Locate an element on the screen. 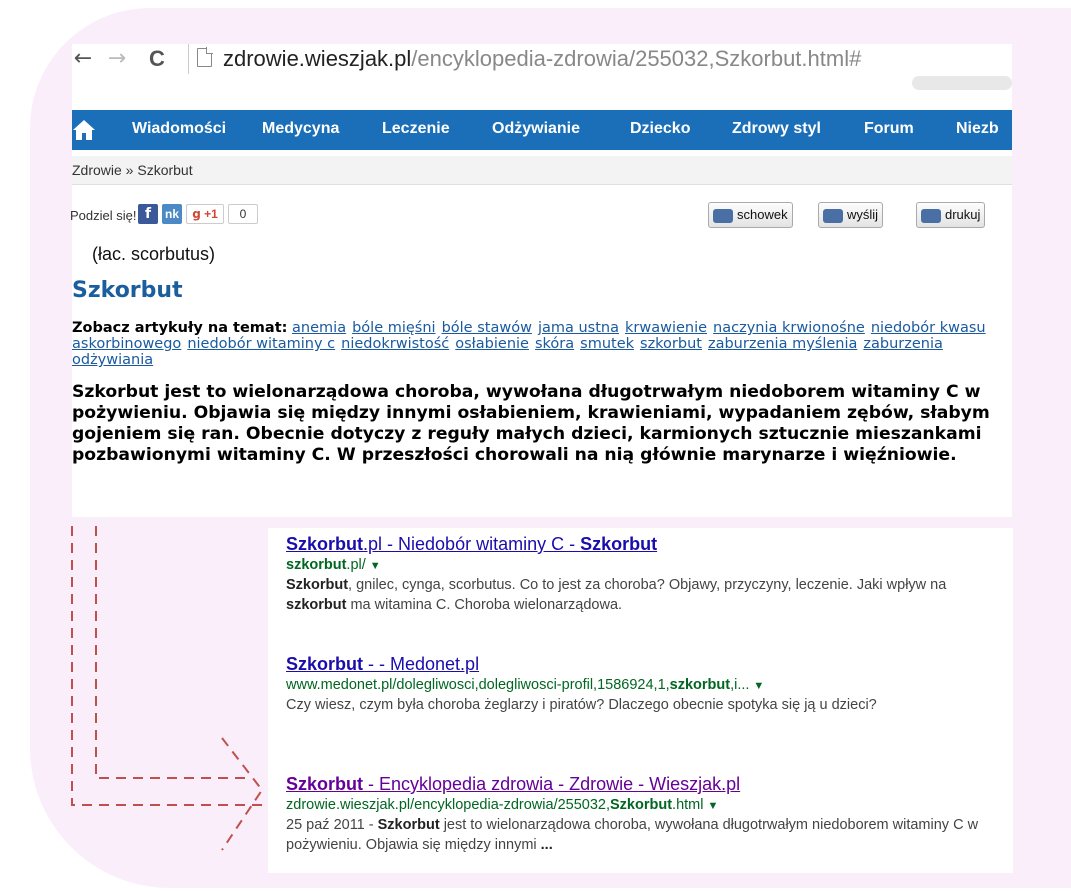 Image resolution: width=1071 pixels, height=891 pixels. dashed-arrows is located at coordinates (169, 688).